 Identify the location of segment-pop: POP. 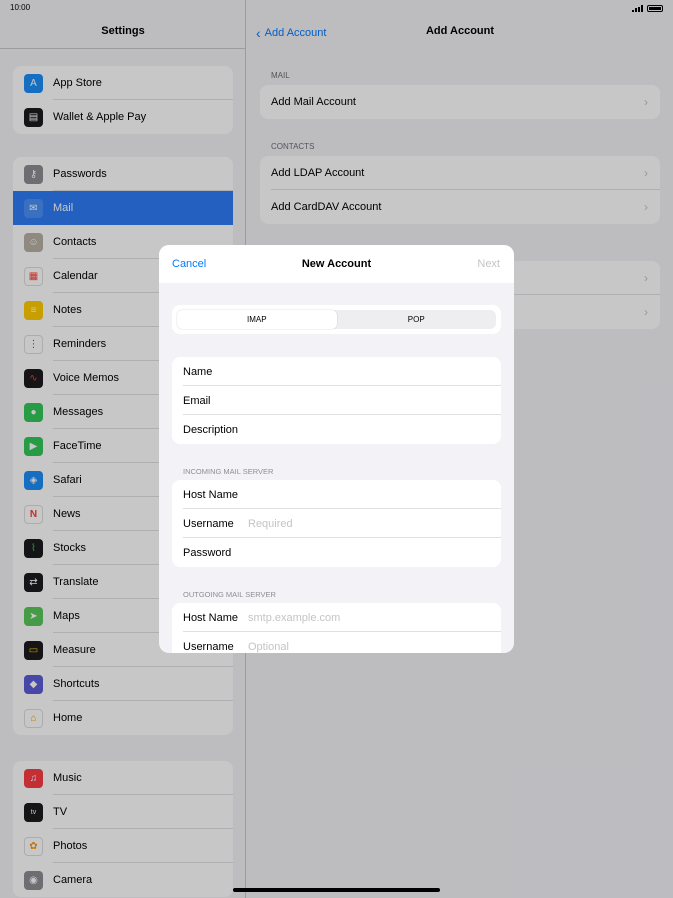
(417, 319).